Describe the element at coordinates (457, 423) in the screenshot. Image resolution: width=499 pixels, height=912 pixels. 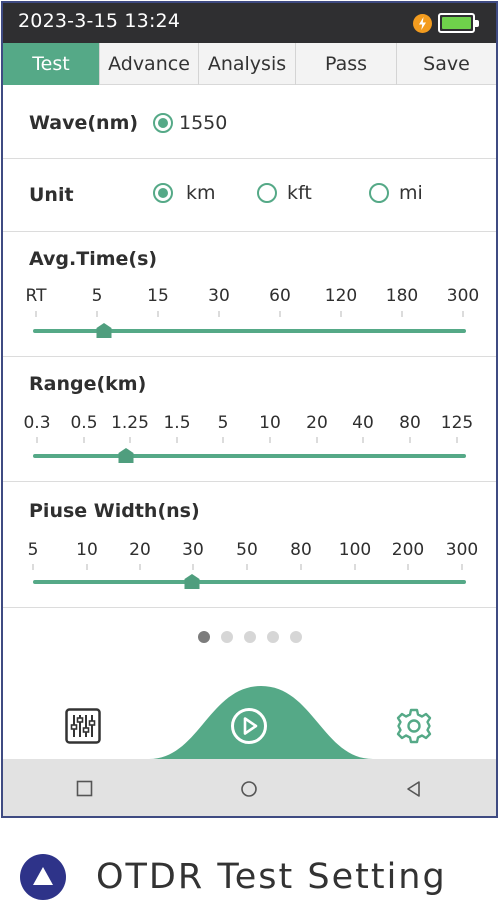
I see `tick-label: 125` at that location.